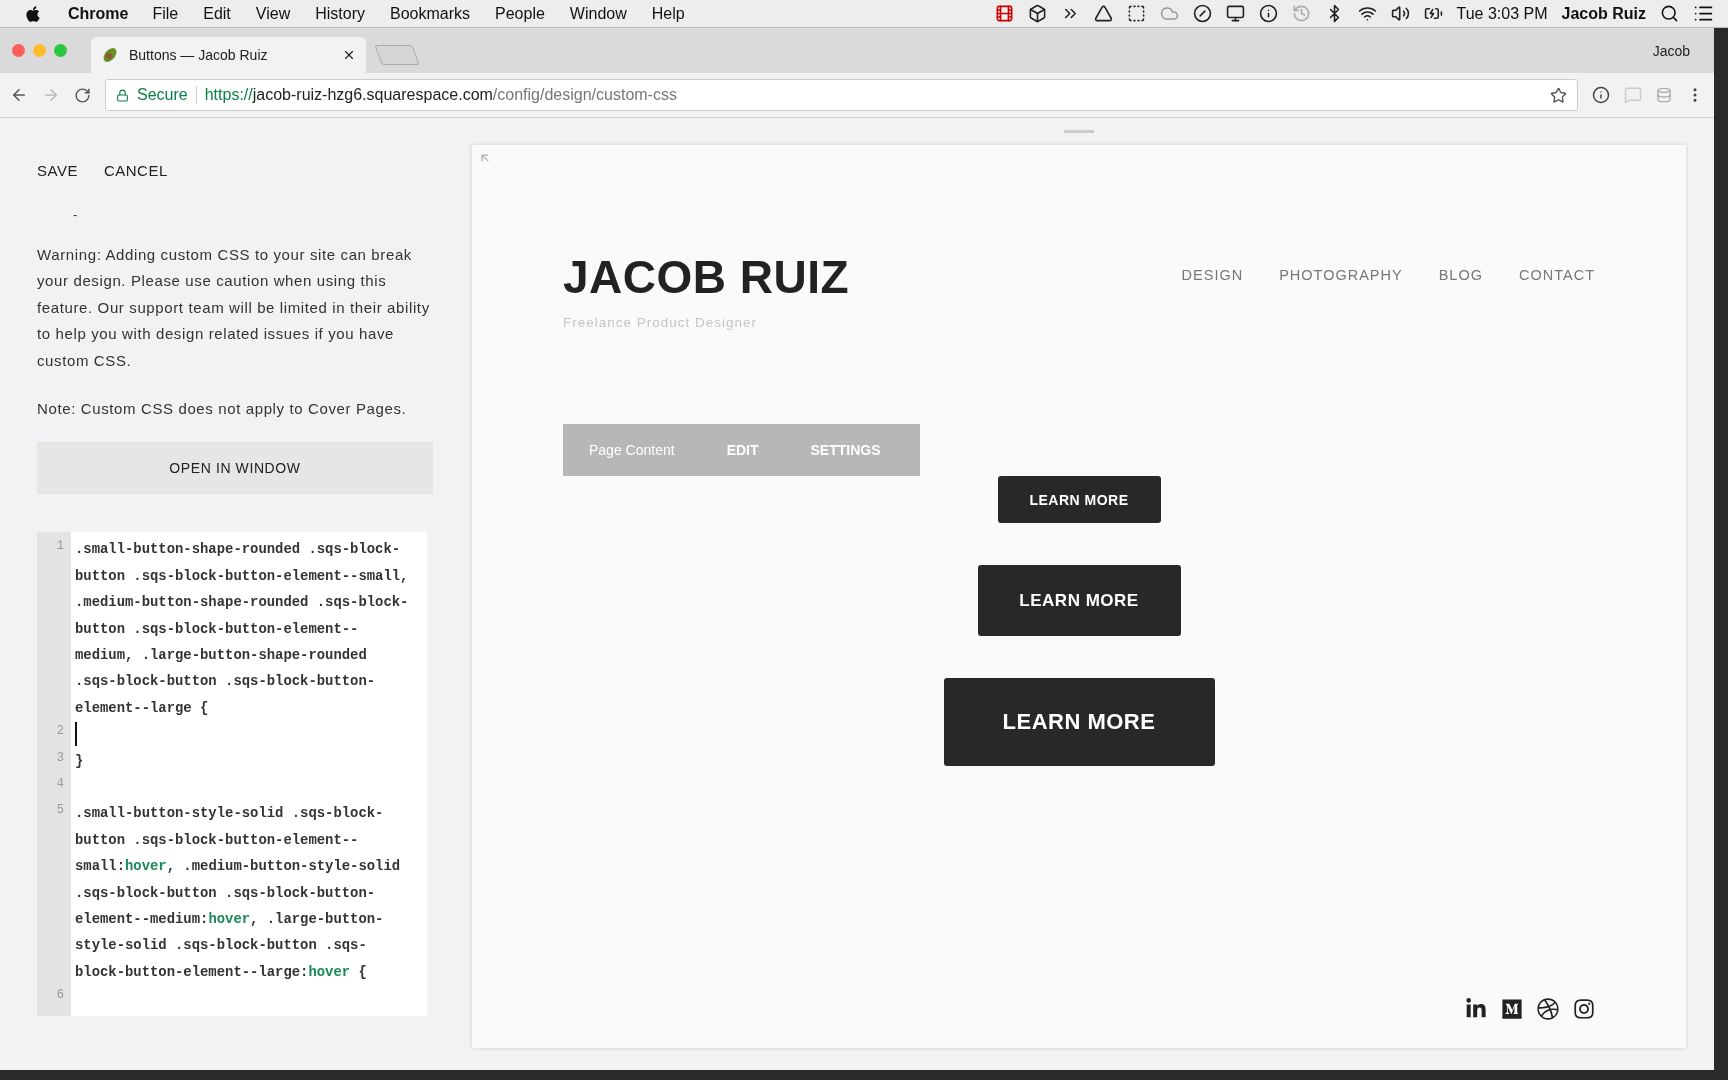  What do you see at coordinates (349, 55) in the screenshot?
I see `close-icon` at bounding box center [349, 55].